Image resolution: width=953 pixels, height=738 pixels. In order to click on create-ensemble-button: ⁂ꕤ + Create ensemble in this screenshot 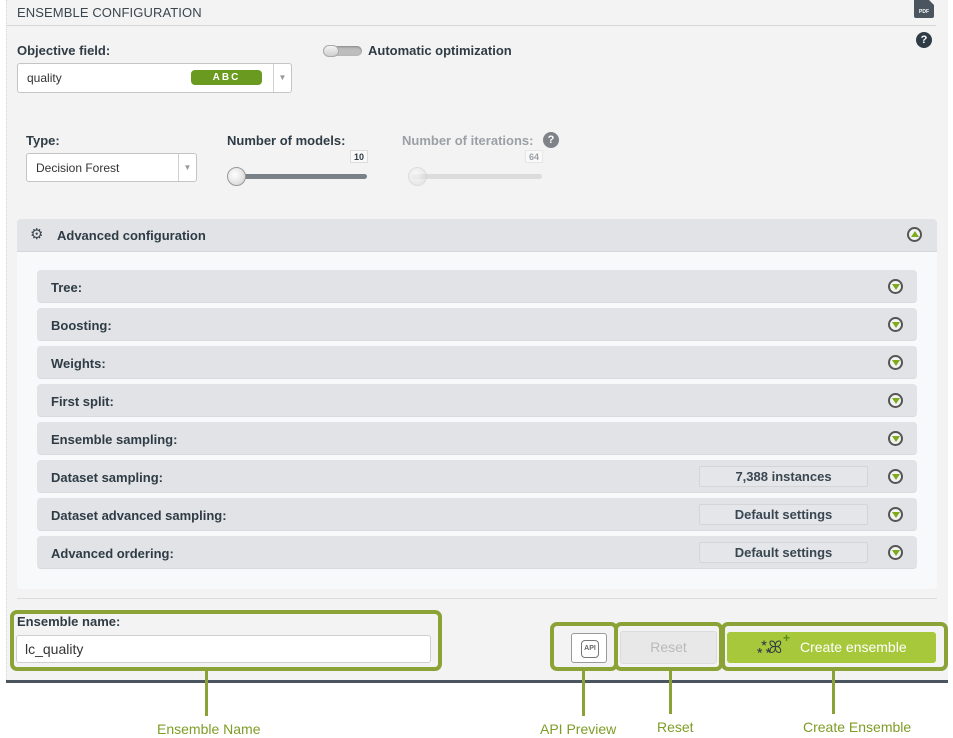, I will do `click(831, 647)`.